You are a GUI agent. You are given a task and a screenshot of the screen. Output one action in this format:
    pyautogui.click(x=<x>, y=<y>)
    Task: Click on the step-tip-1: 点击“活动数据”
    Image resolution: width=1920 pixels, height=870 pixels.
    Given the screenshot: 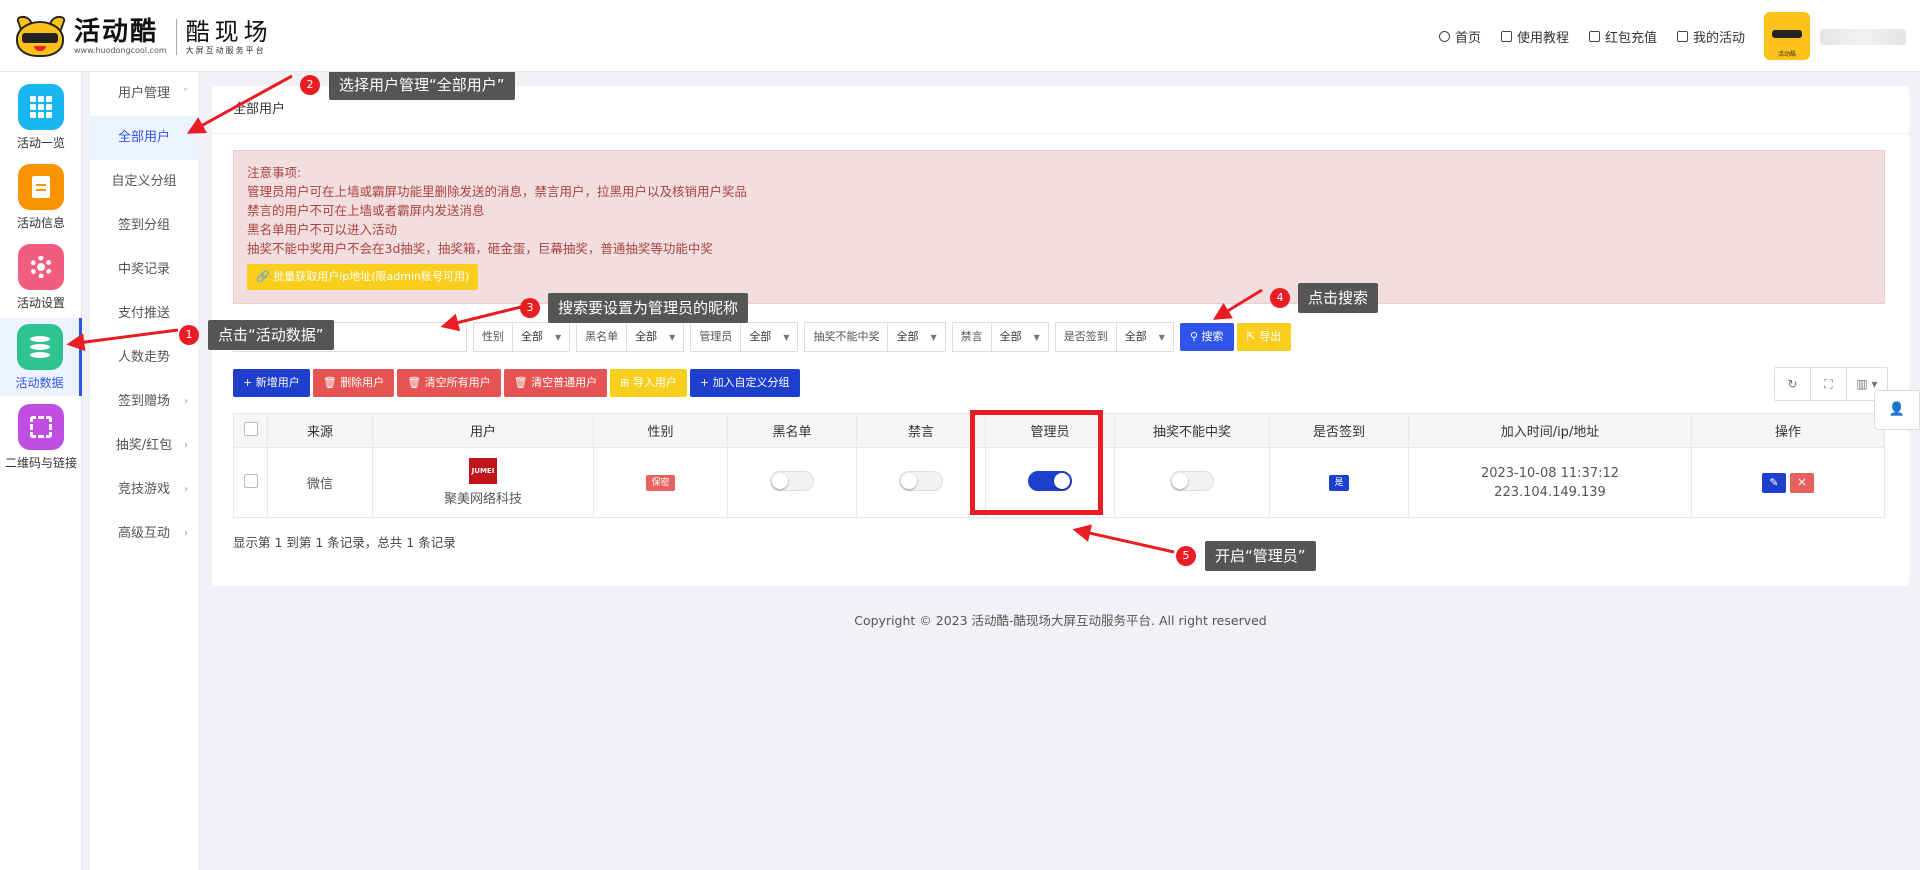 What is the action you would take?
    pyautogui.click(x=271, y=335)
    